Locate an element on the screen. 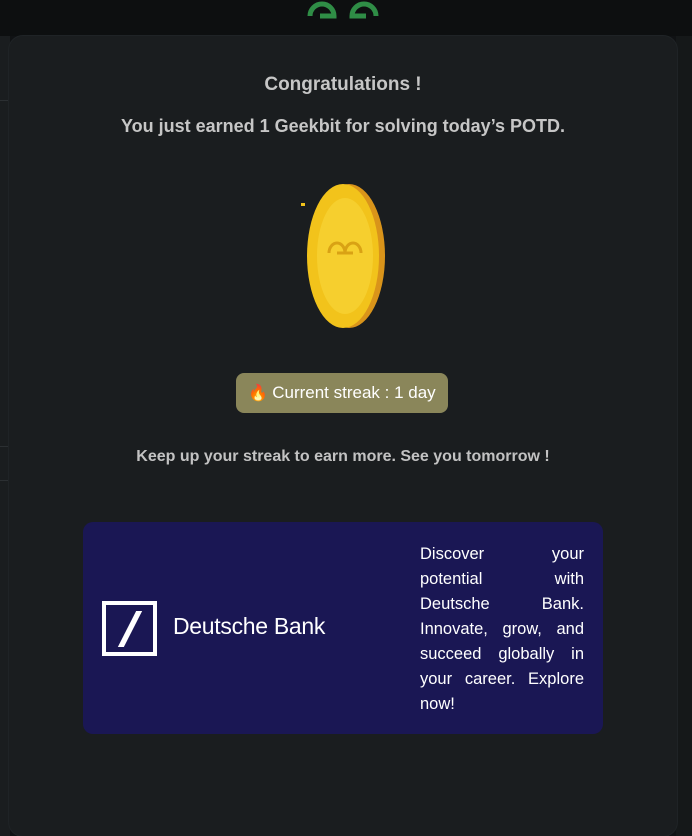 This screenshot has width=692, height=836. background-code-editor is located at coordinates (684, 436).